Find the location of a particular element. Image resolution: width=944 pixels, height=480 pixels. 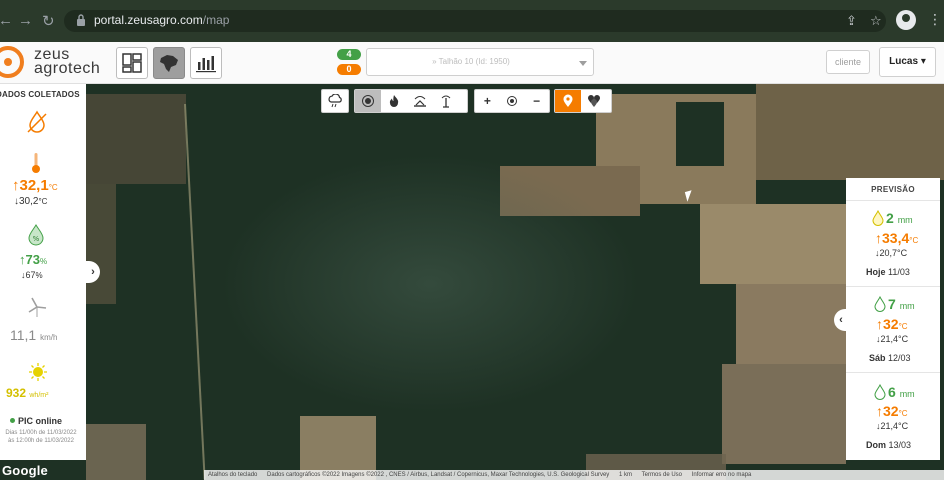

radiation: 932 wh/m² is located at coordinates (27, 393).